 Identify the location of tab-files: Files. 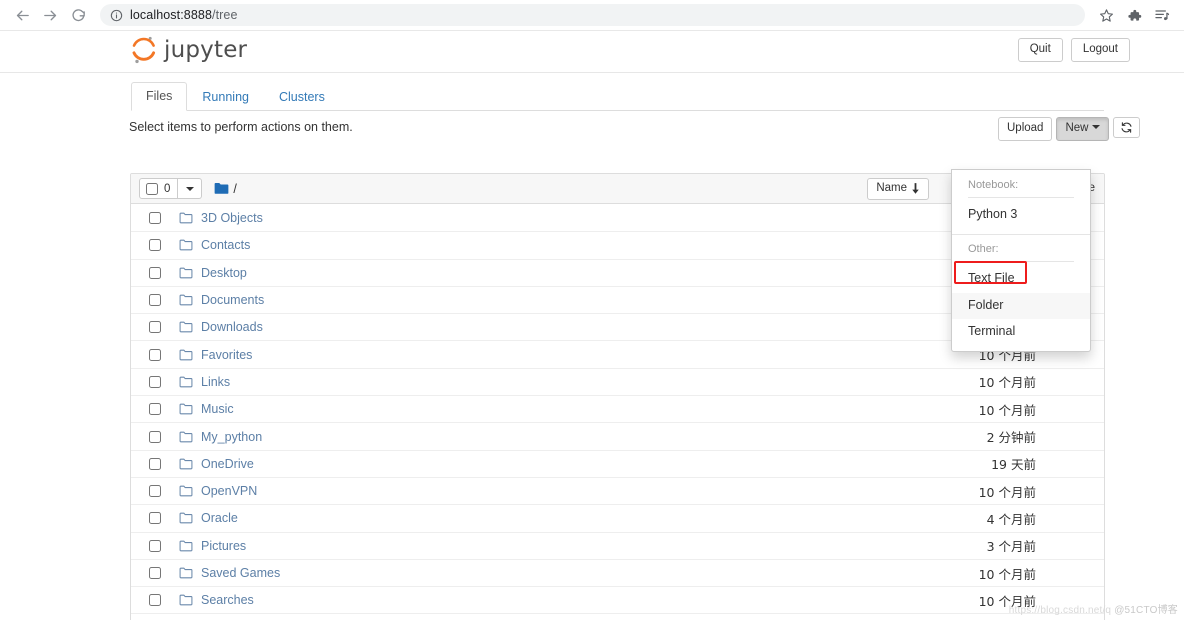
(159, 96).